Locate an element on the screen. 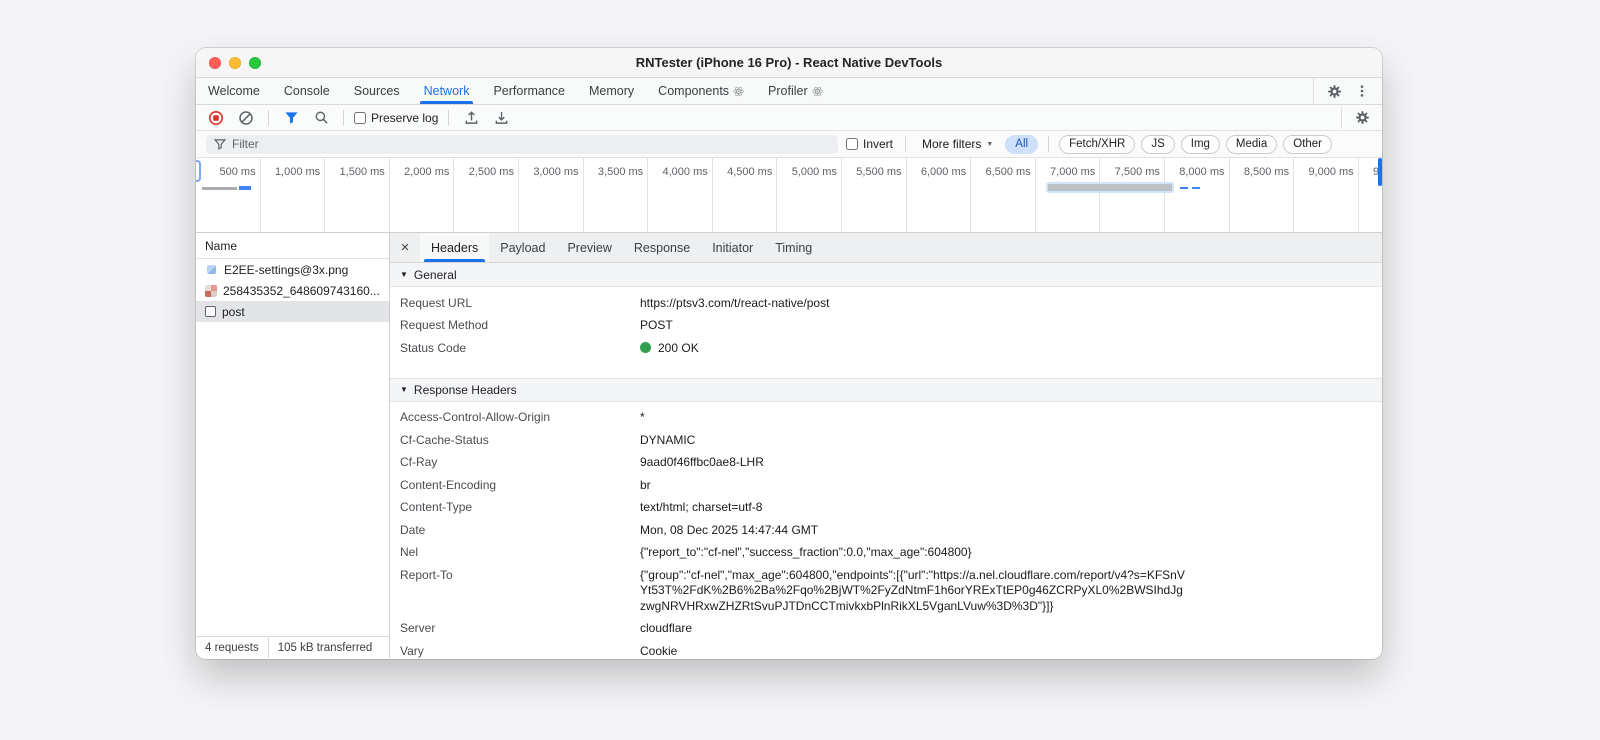 Image resolution: width=1600 pixels, height=740 pixels. document-file-icon is located at coordinates (210, 311).